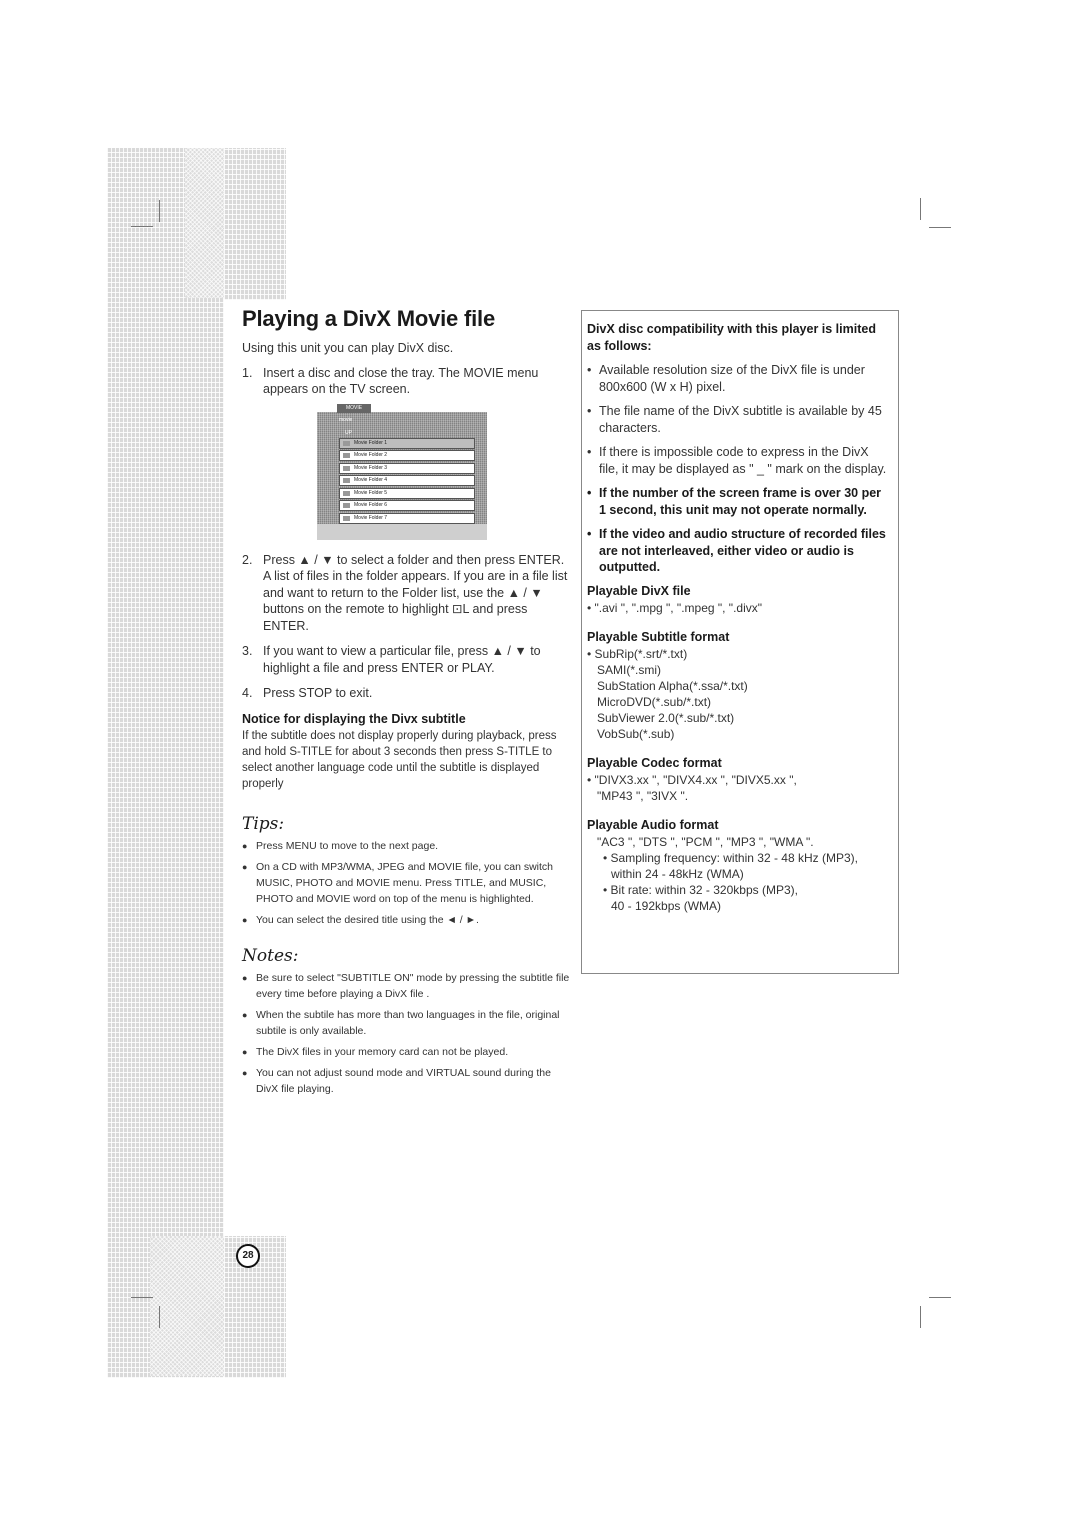  What do you see at coordinates (672, 685) in the screenshot?
I see `subtitle-format: SubStation Alpha(*.ssa/*.txt)` at bounding box center [672, 685].